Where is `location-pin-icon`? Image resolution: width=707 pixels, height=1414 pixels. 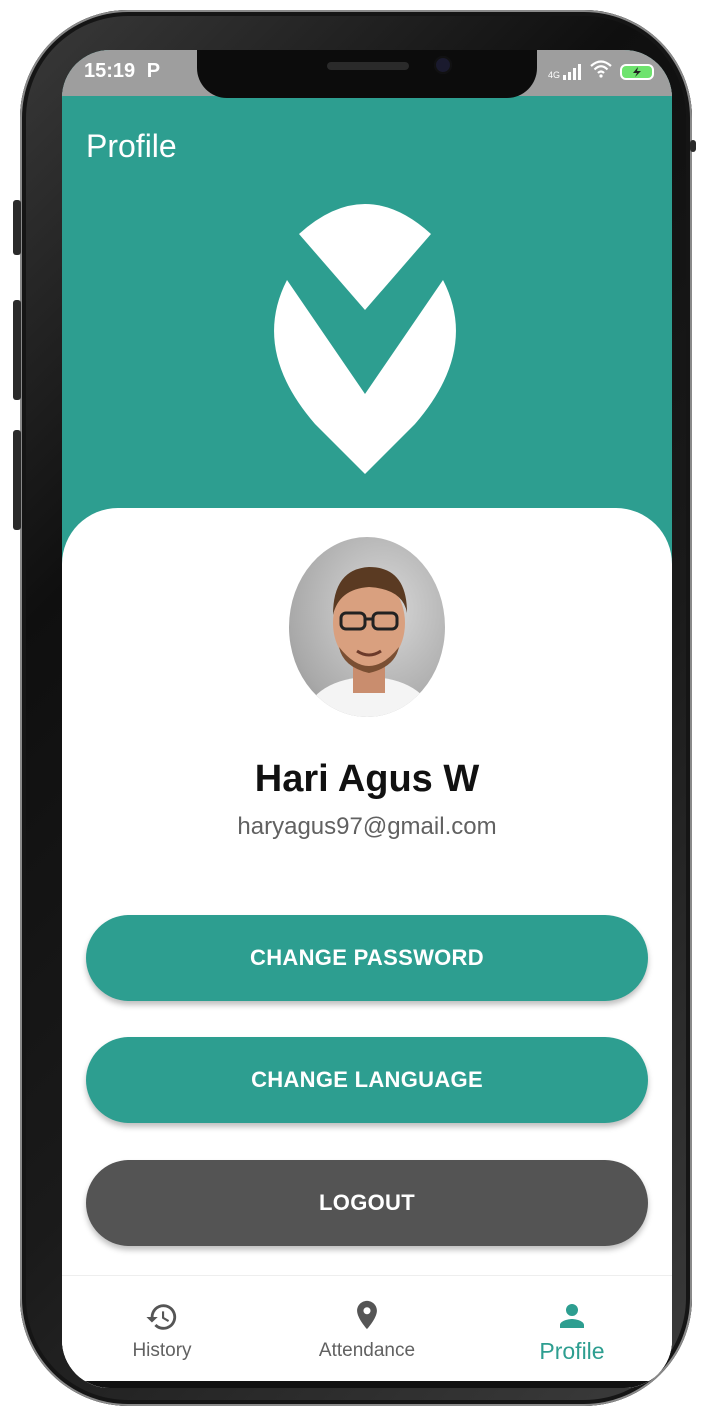
location-pin-icon is located at coordinates (367, 1315).